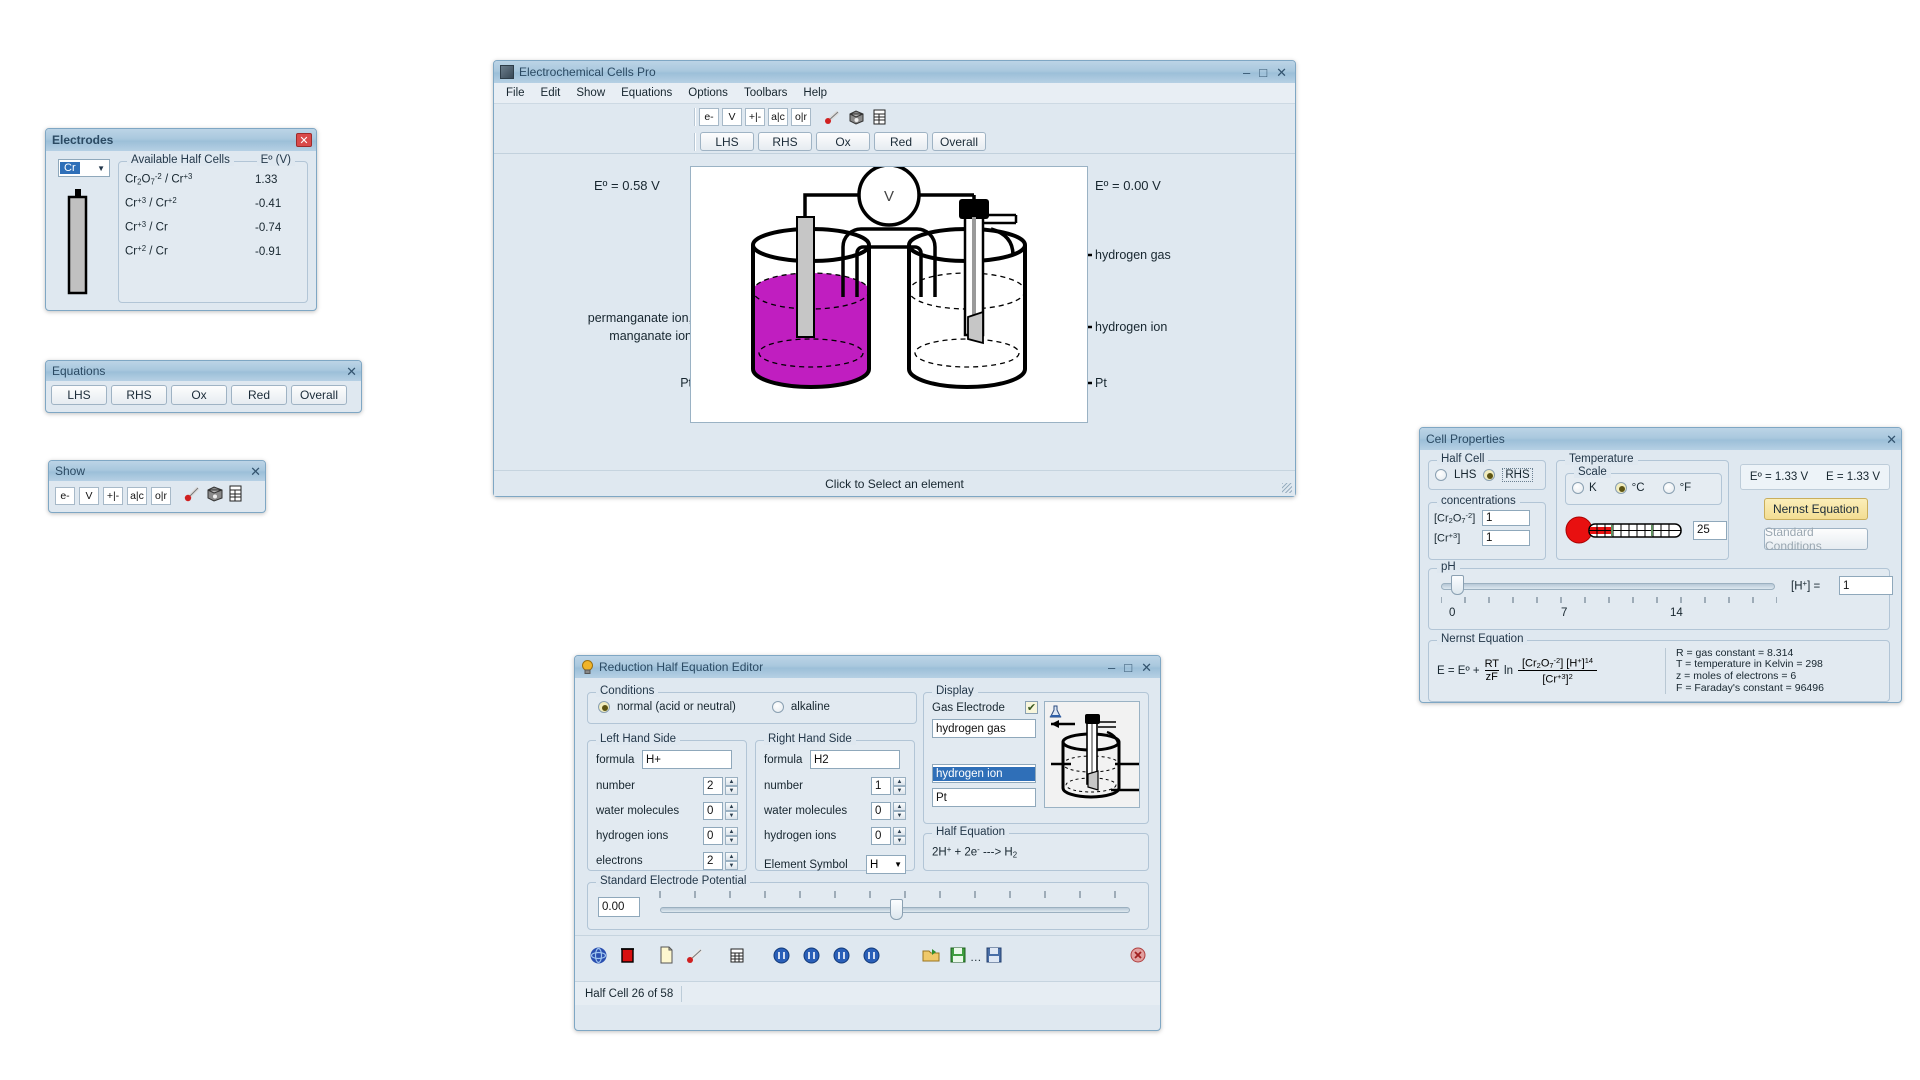 The image size is (1920, 1080). Describe the element at coordinates (619, 907) in the screenshot. I see `standard-potential-input: 0.00` at that location.